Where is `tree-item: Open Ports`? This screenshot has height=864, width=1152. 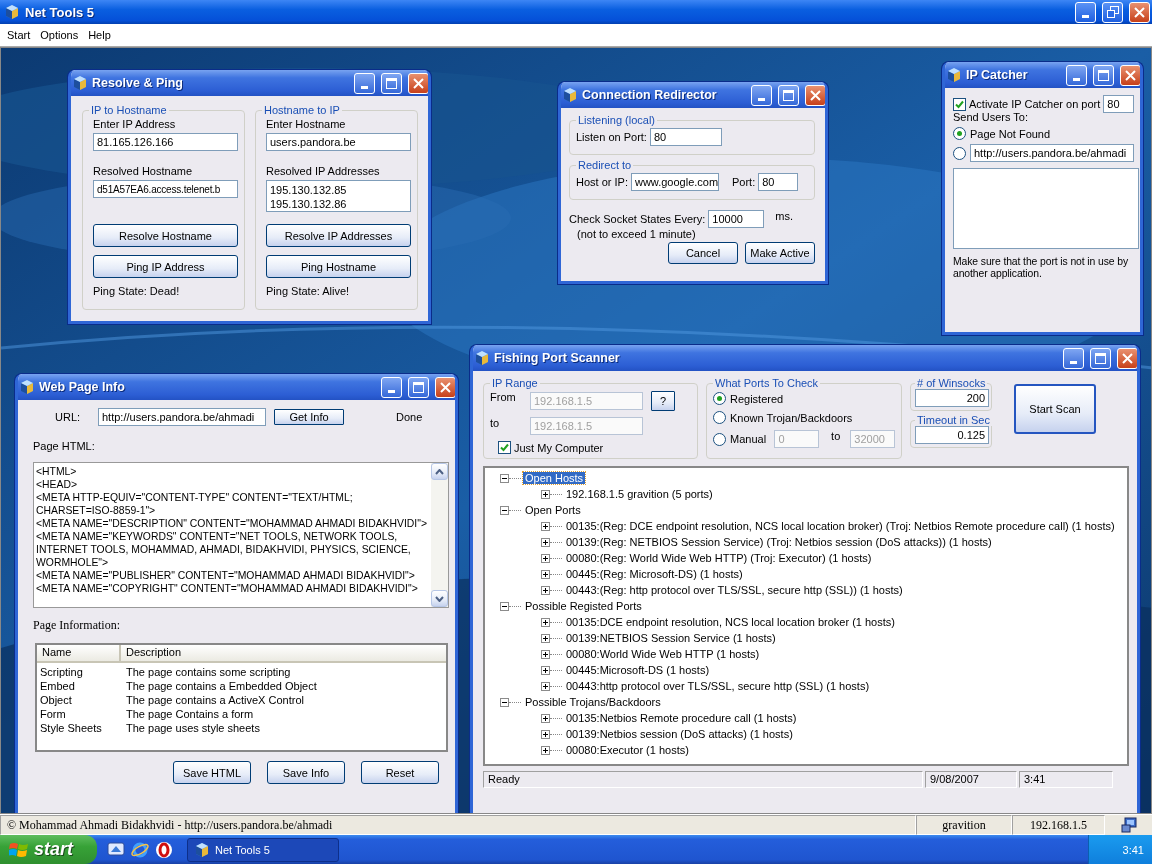
tree-item: Open Ports is located at coordinates (553, 510).